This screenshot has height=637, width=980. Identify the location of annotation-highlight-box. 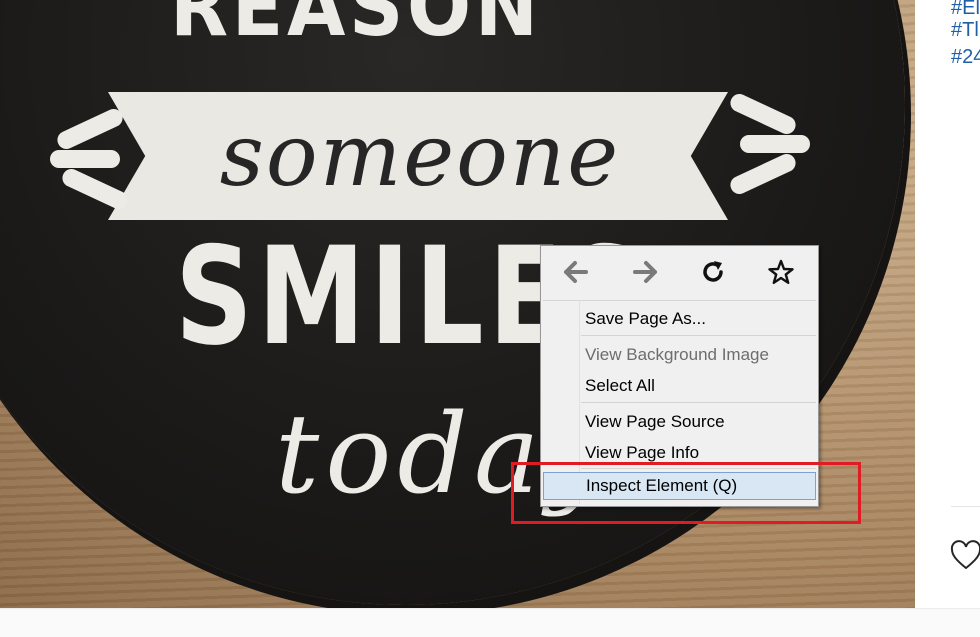
(686, 493).